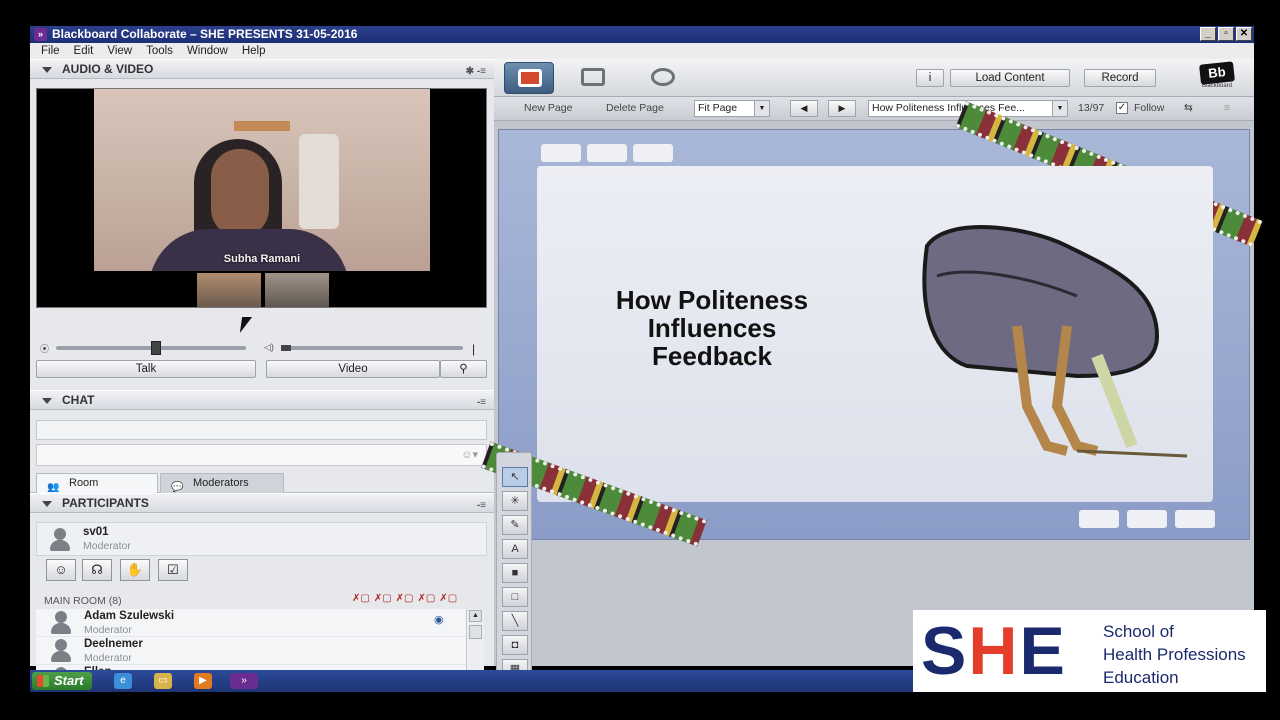 The width and height of the screenshot is (1280, 720). Describe the element at coordinates (515, 645) in the screenshot. I see `screenshot-tool-icon: ◘` at that location.